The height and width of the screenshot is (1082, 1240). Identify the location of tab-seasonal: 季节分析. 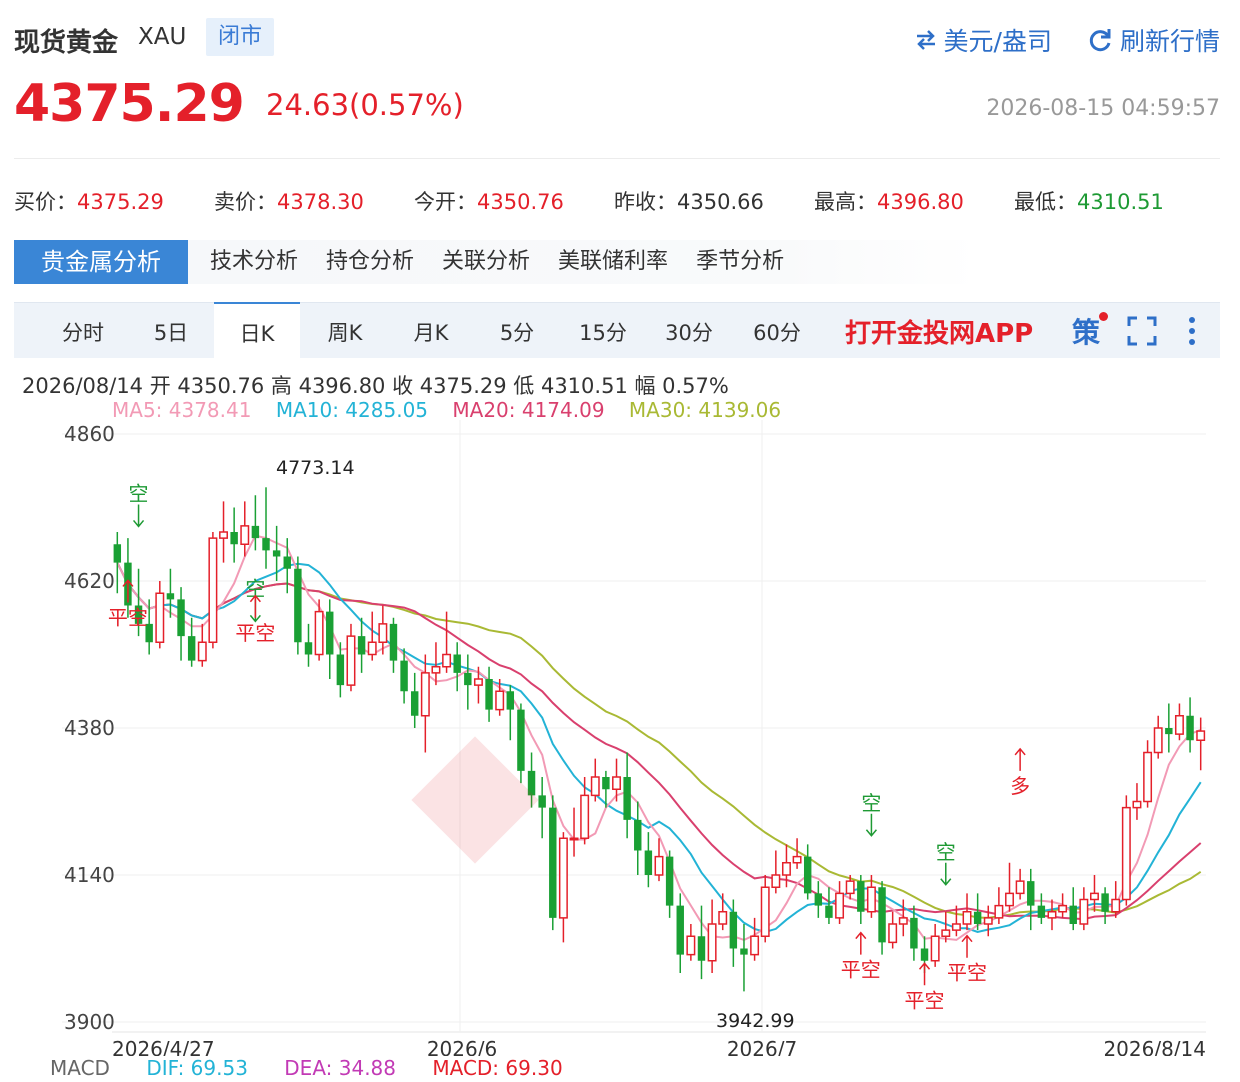
(740, 262).